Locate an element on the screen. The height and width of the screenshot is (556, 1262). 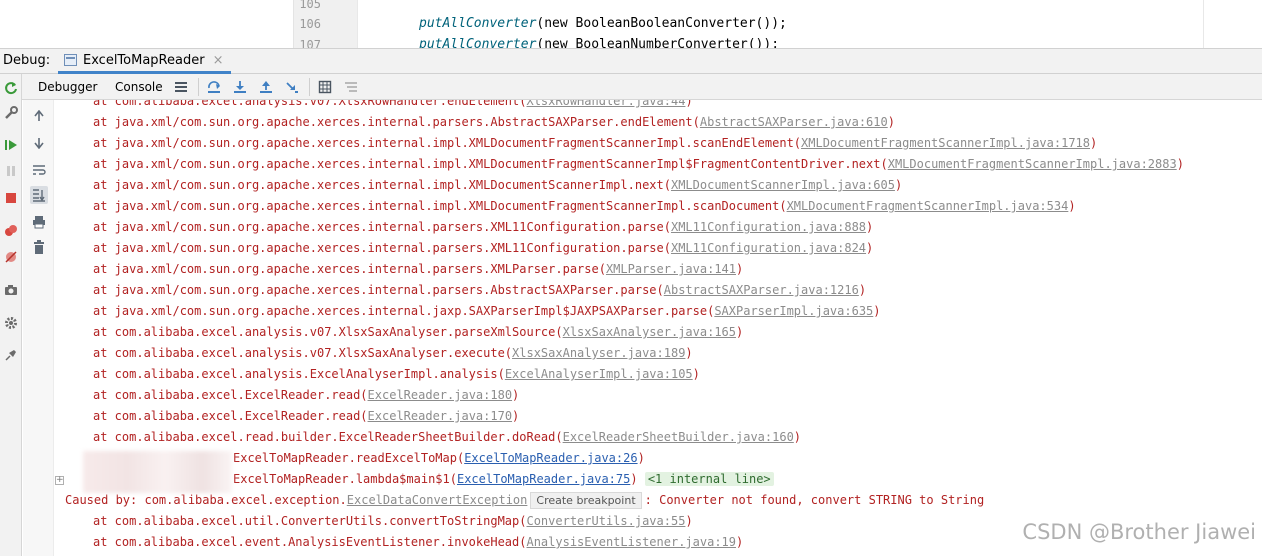
source-link: AbstractSAXParser.java:610 is located at coordinates (794, 122).